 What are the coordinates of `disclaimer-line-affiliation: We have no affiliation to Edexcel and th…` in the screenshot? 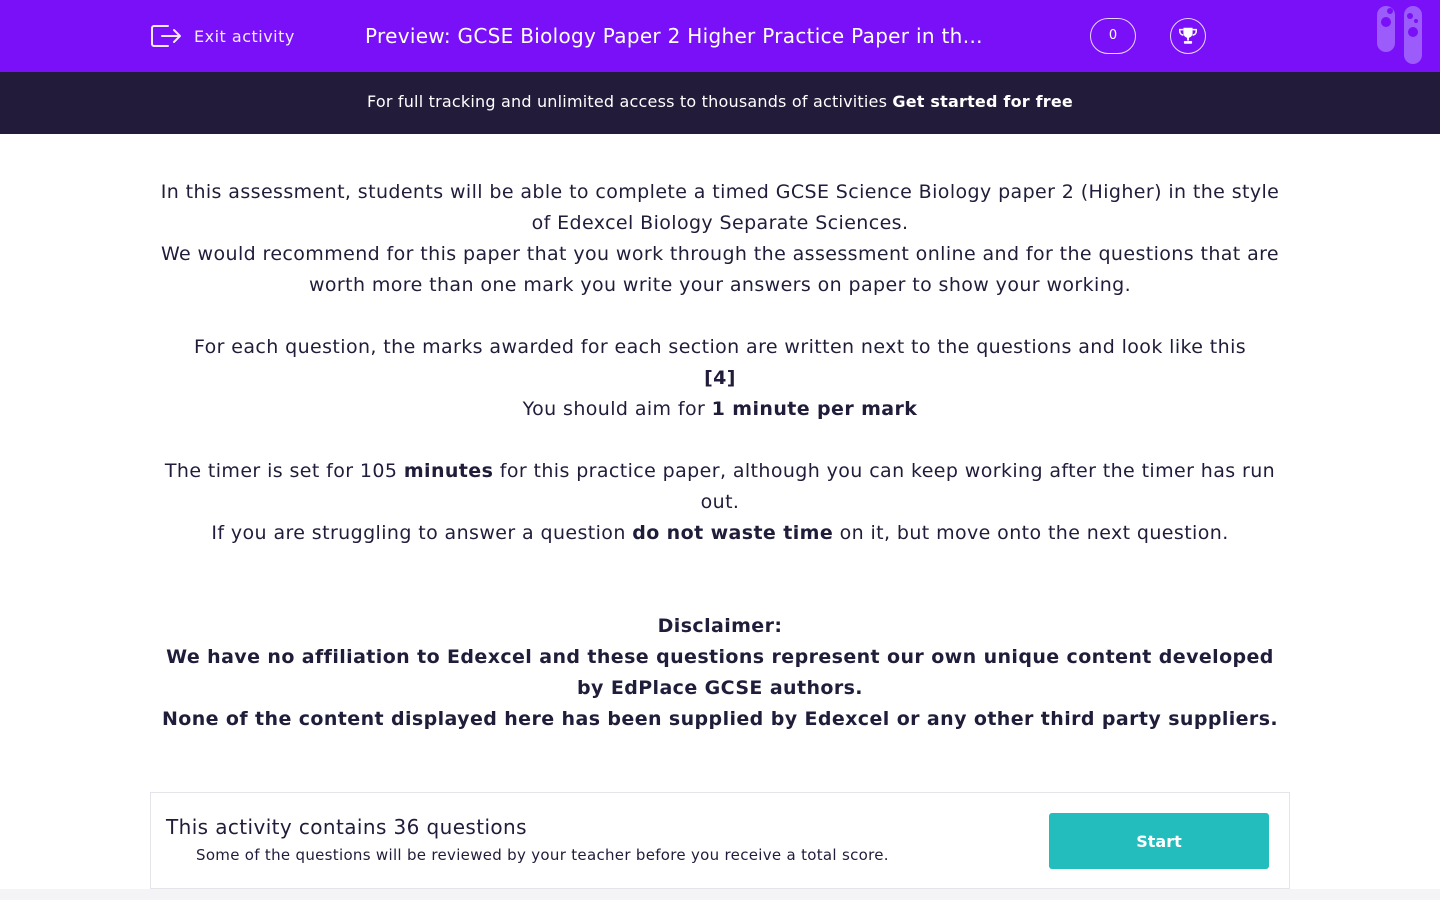 It's located at (720, 672).